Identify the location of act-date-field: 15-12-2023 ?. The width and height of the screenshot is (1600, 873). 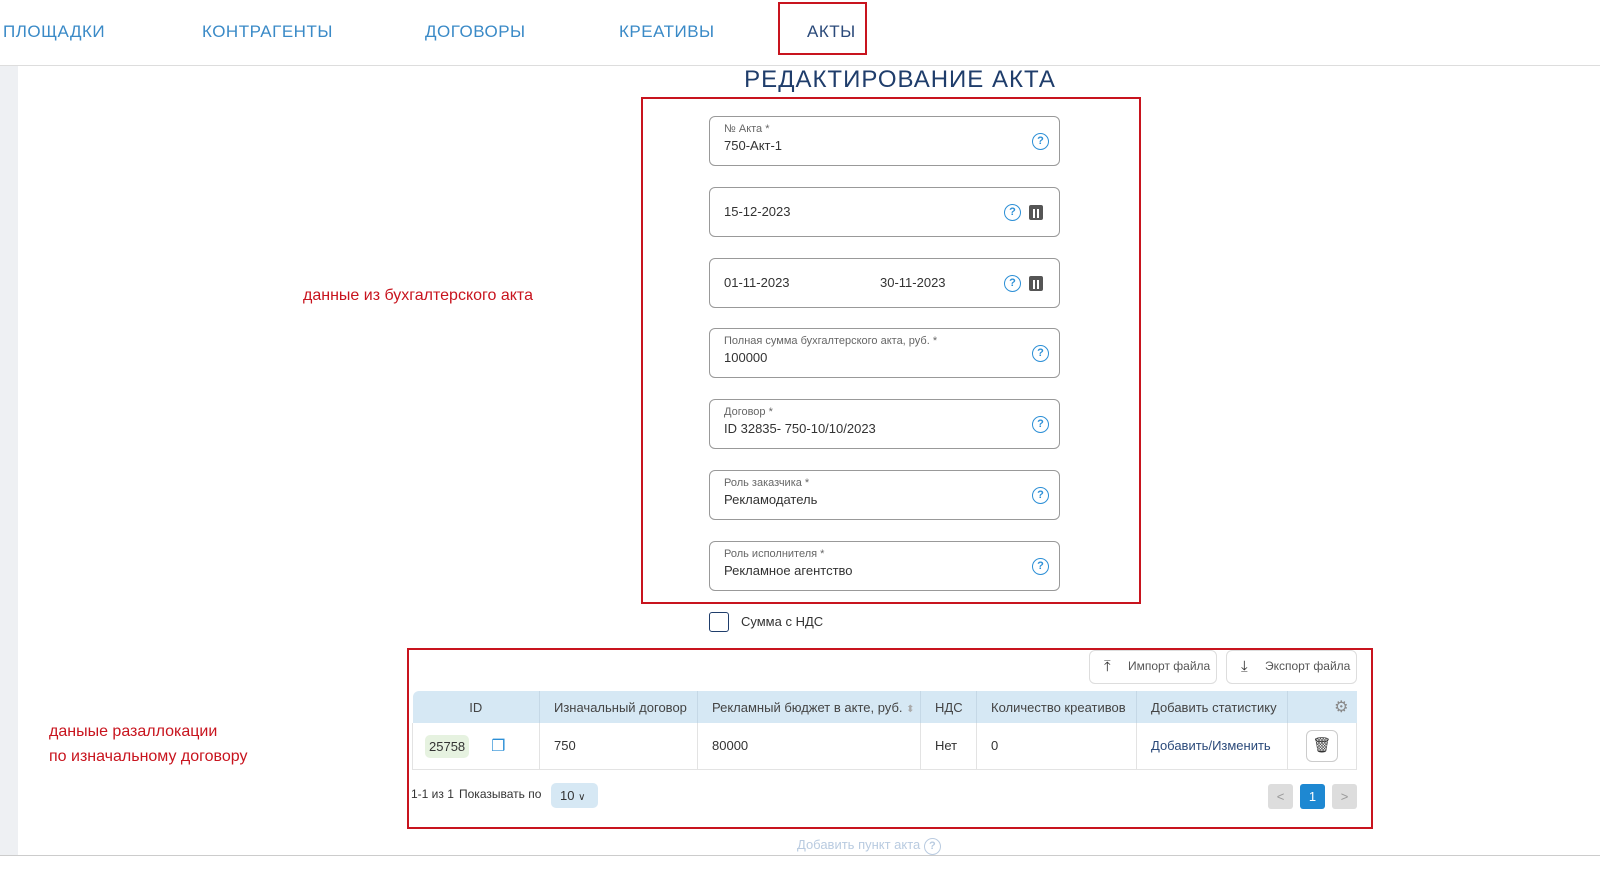
(884, 212).